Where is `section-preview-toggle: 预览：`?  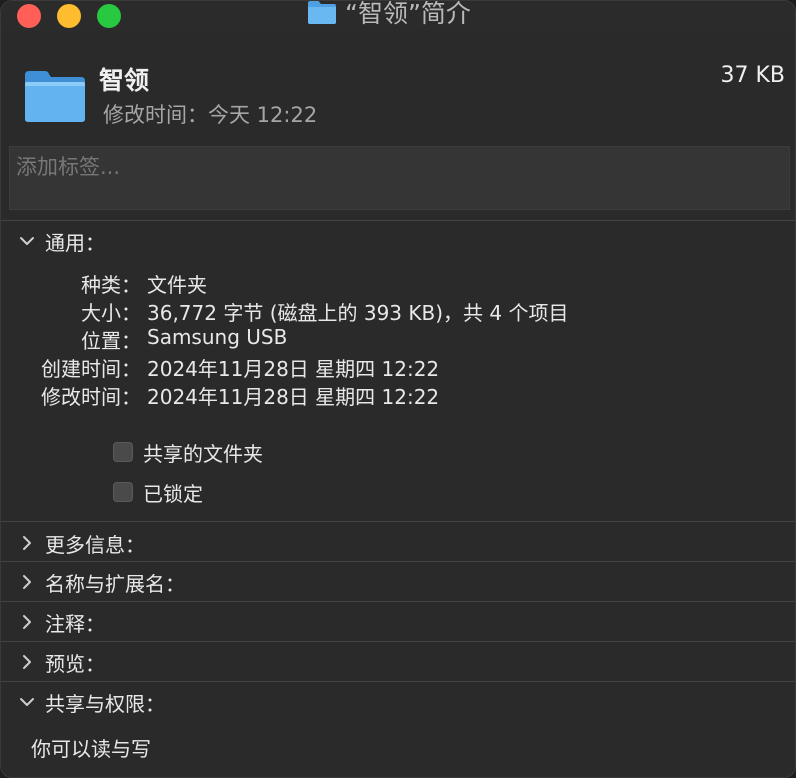 section-preview-toggle: 预览： is located at coordinates (62, 662).